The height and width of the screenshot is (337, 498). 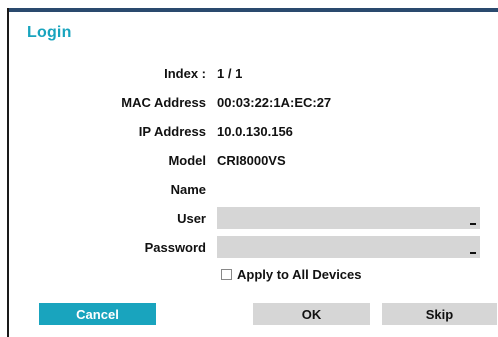 What do you see at coordinates (191, 218) in the screenshot?
I see `user-label: User` at bounding box center [191, 218].